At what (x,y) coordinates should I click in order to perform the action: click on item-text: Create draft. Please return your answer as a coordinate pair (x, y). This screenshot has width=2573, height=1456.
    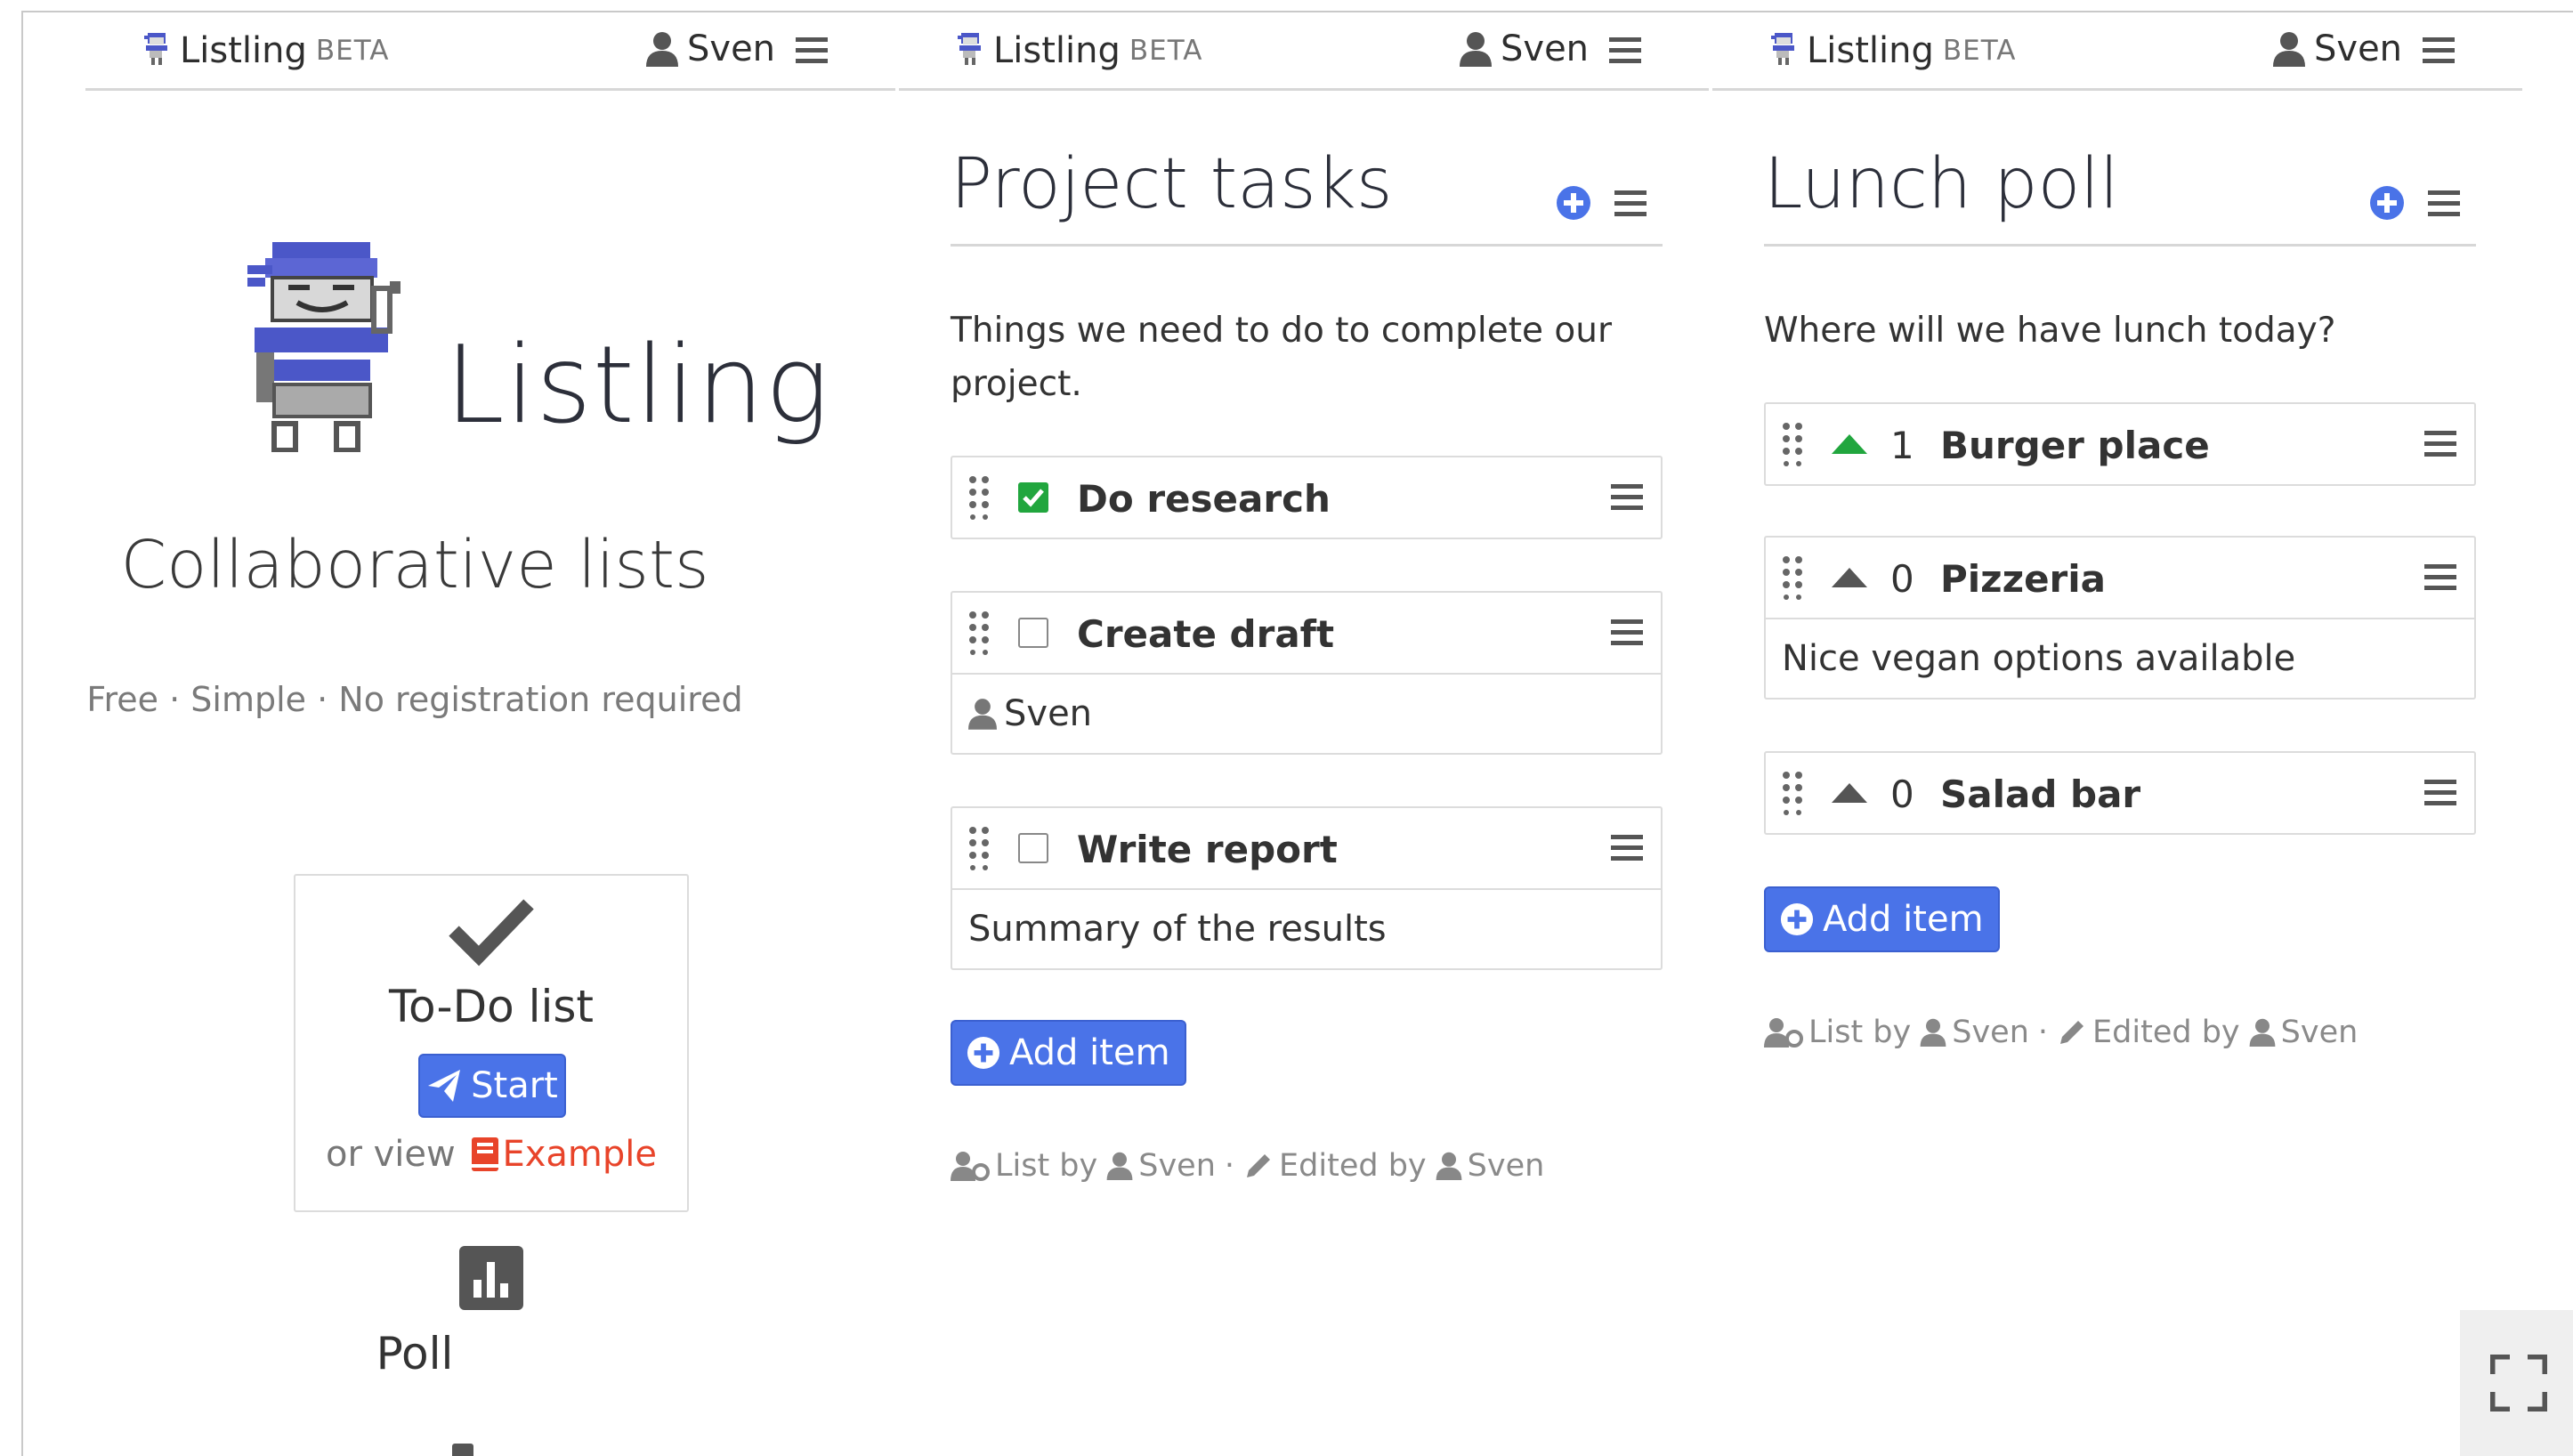
    Looking at the image, I should click on (1206, 634).